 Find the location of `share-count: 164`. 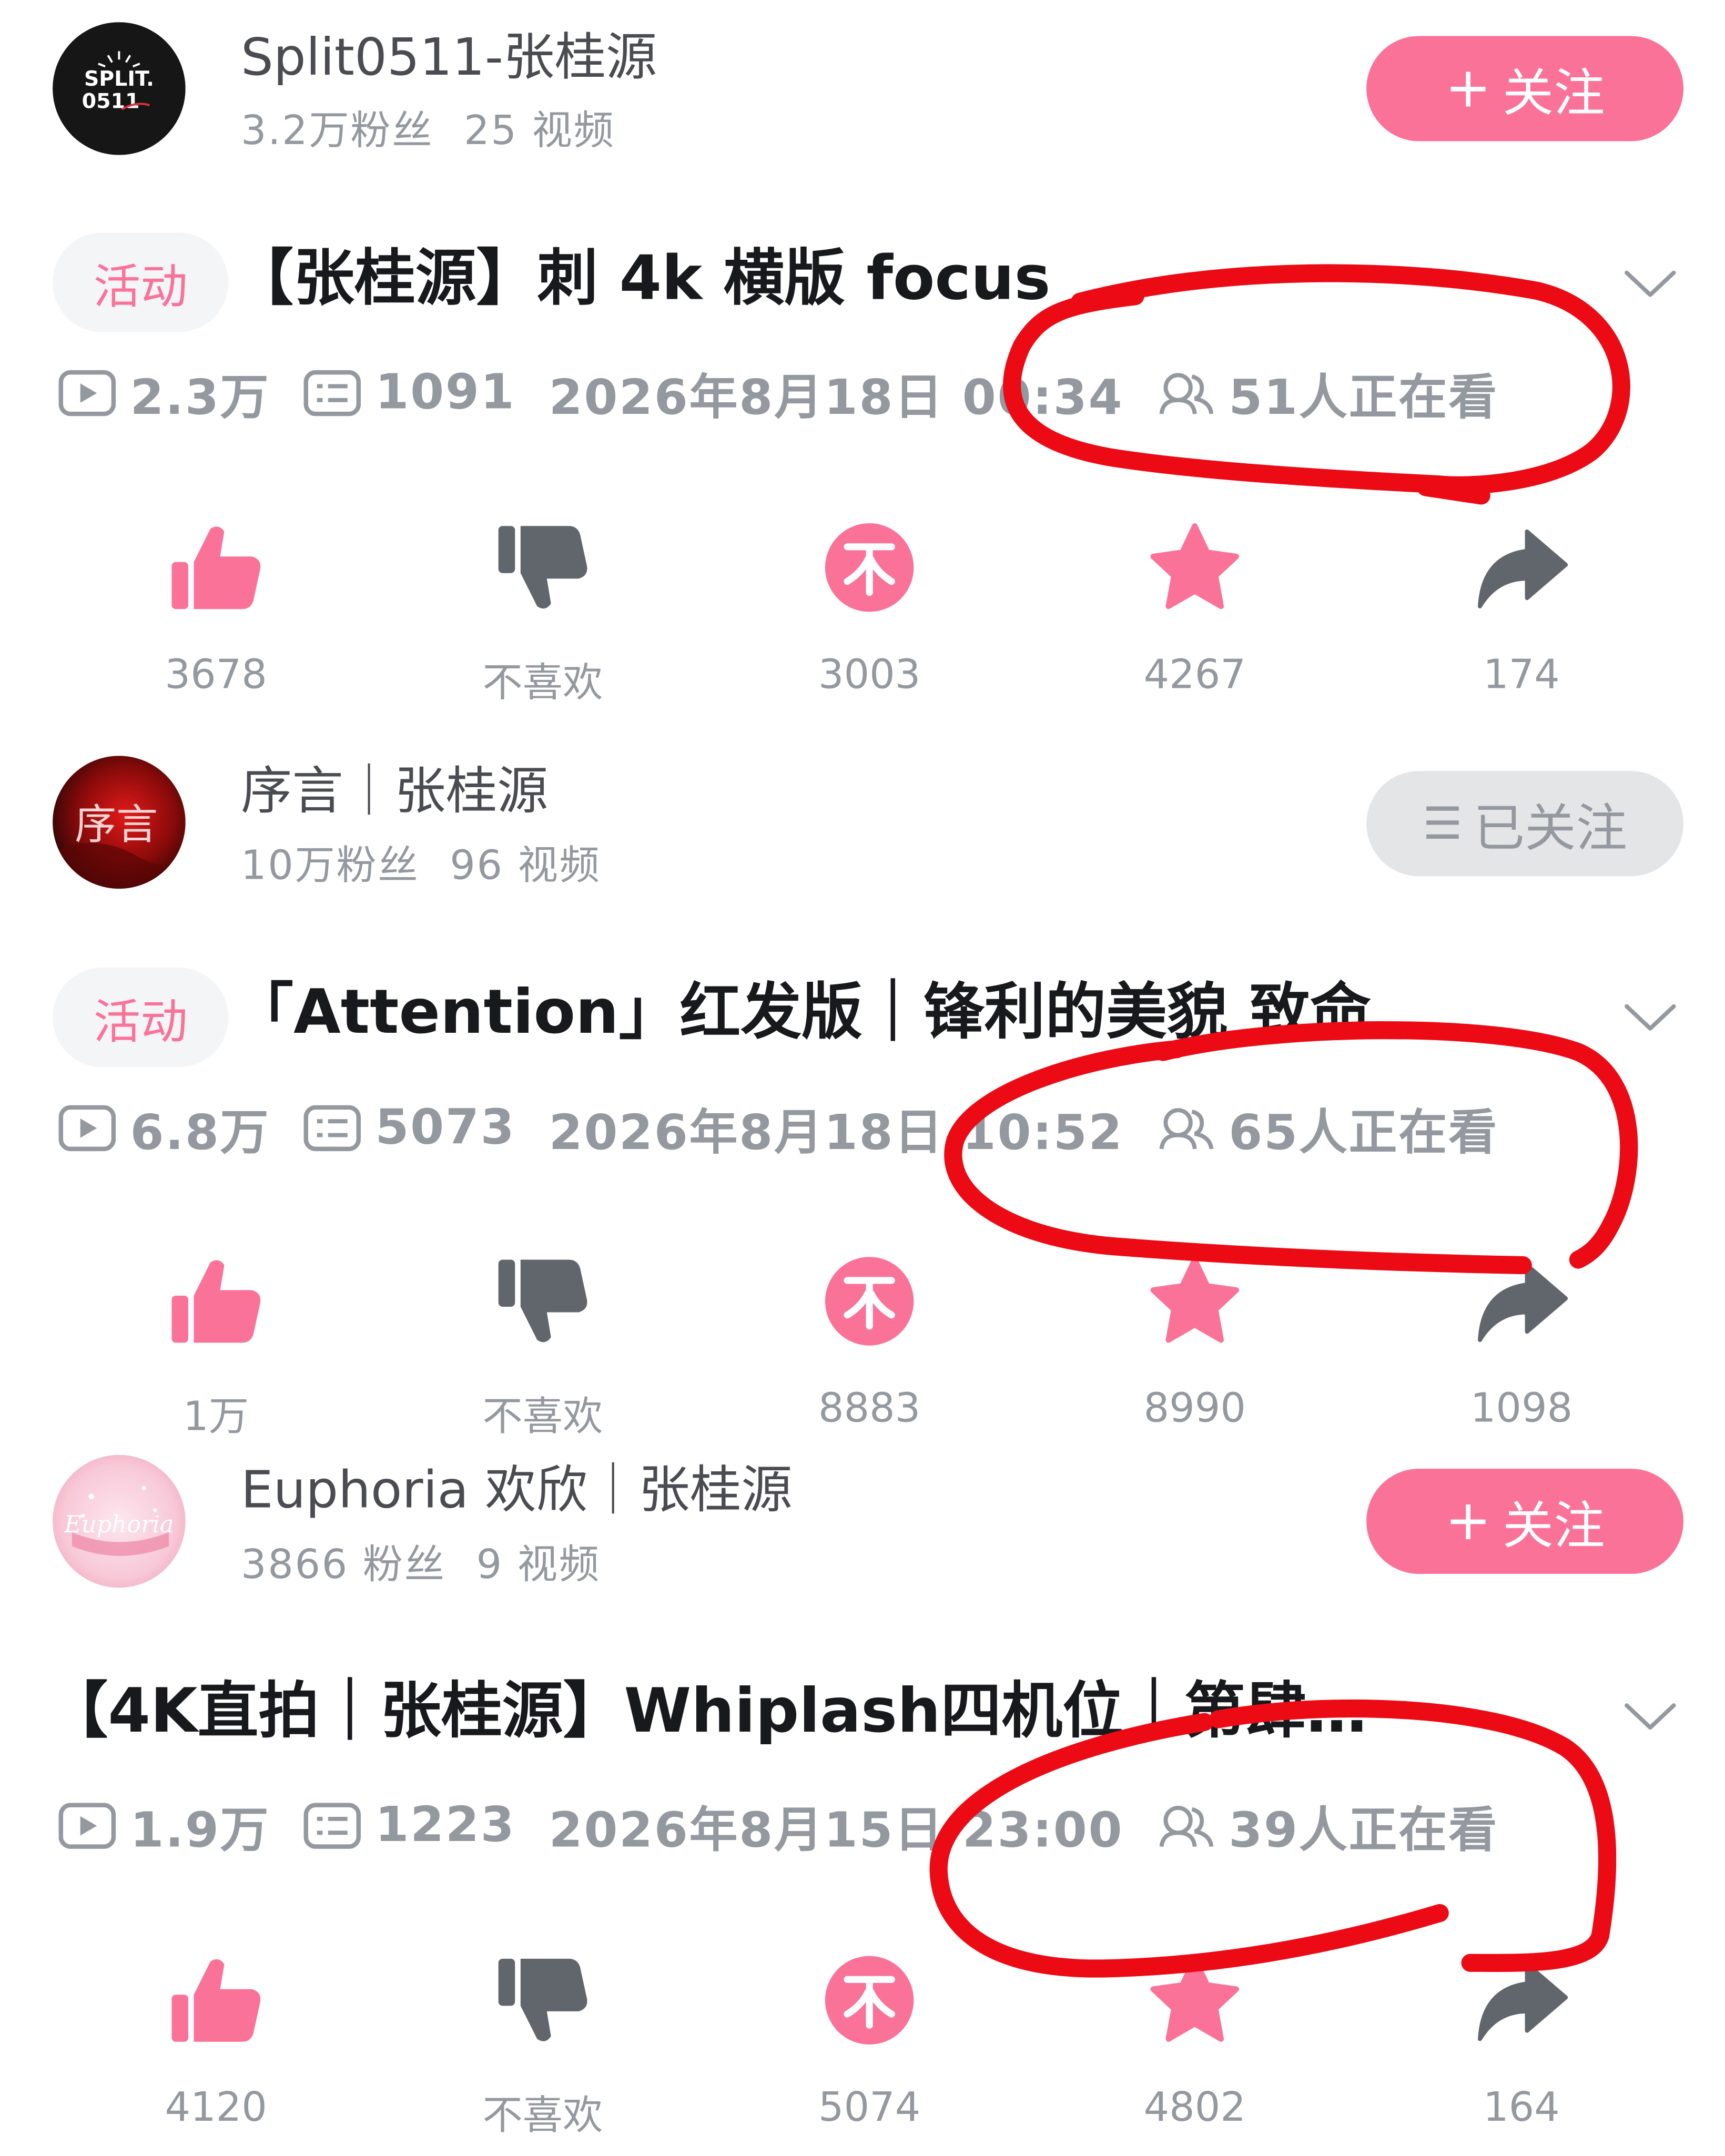

share-count: 164 is located at coordinates (1521, 2107).